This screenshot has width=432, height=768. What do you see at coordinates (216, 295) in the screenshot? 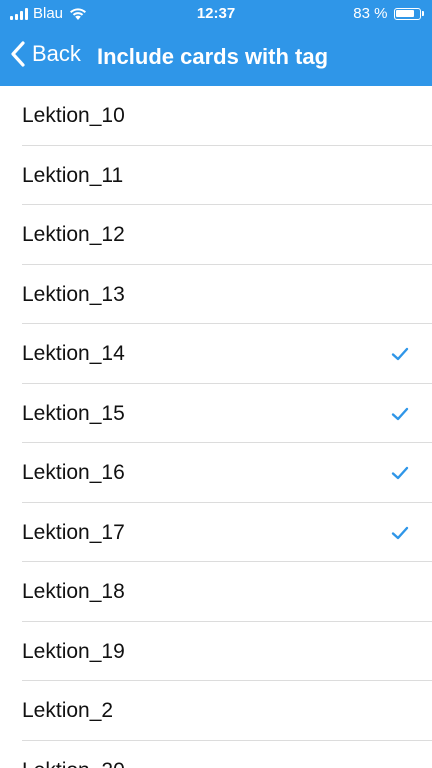
I see `tag-row: Lektion_13` at bounding box center [216, 295].